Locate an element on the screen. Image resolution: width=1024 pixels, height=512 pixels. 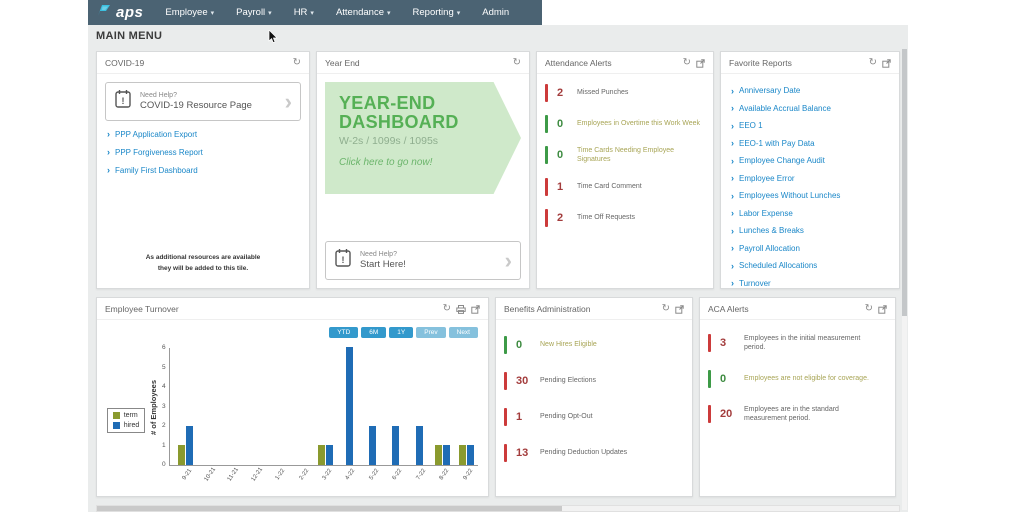
link-label: Employee Error is located at coordinates (767, 178).